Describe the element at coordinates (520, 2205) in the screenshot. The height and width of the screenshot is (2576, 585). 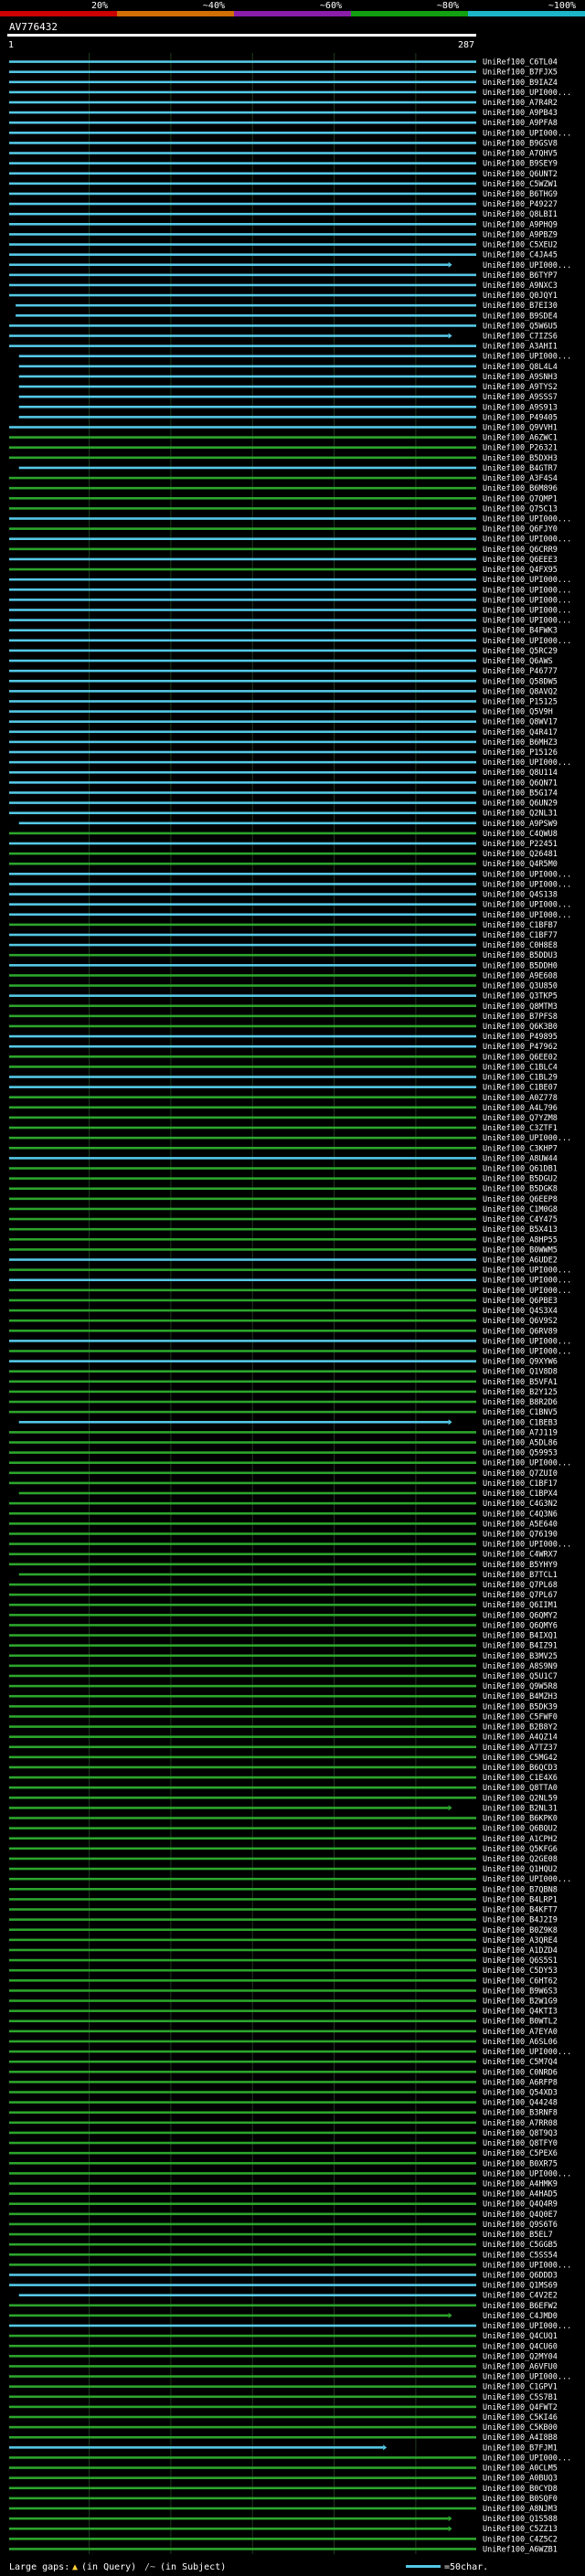
I see `hit-label: UniRef100_Q4Q4R9` at that location.